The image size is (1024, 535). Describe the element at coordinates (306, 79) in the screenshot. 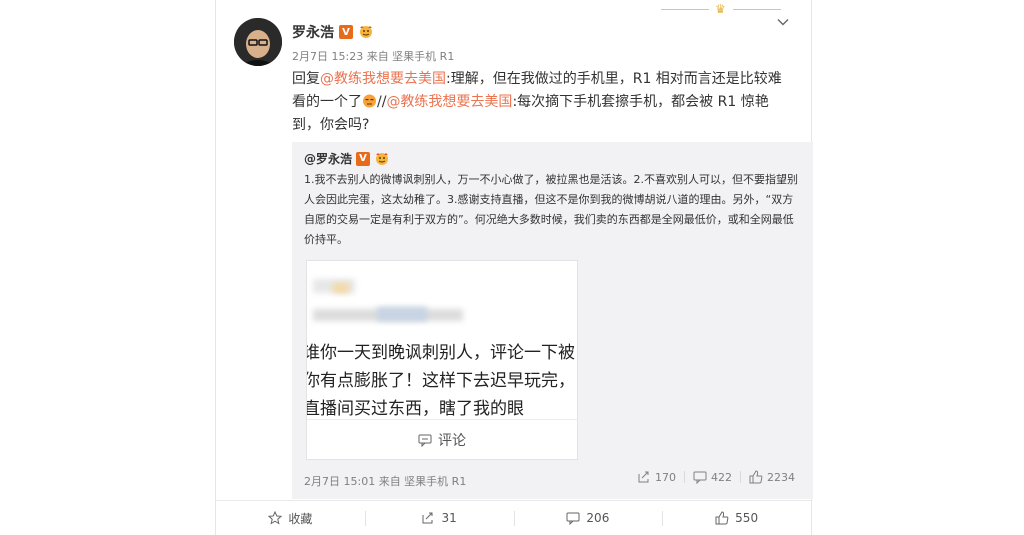

I see `post-text-part: 回复` at that location.